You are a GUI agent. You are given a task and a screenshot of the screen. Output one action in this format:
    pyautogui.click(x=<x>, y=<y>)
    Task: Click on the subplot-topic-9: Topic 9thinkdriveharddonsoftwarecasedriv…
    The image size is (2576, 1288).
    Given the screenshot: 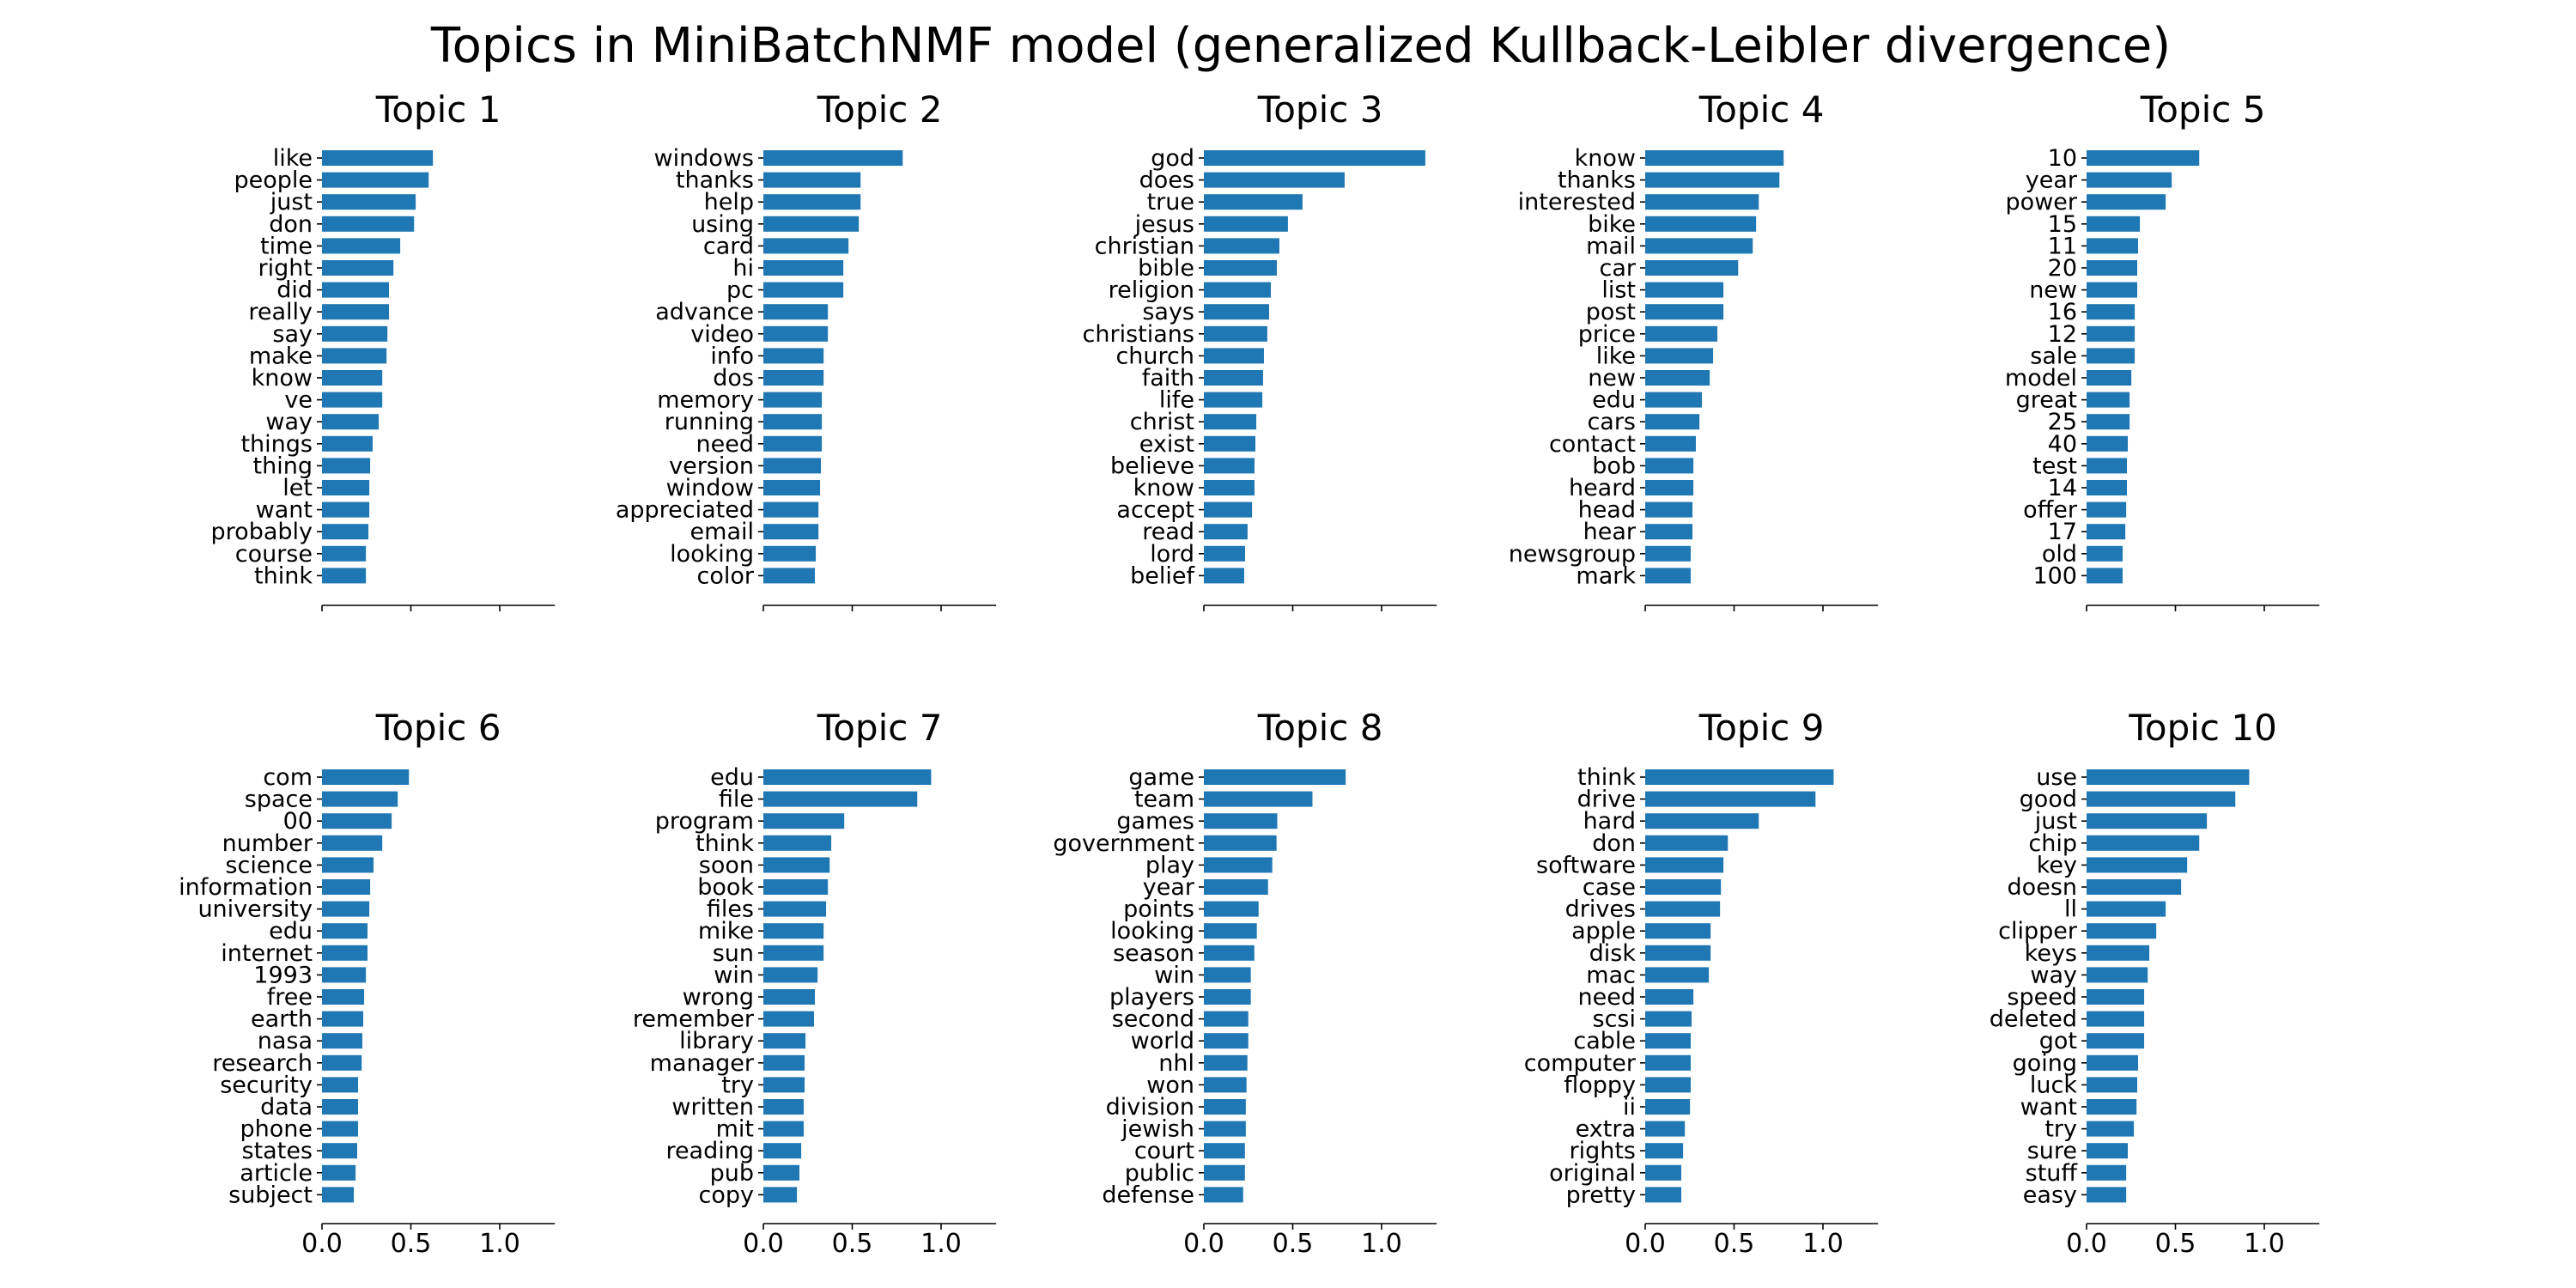 What is the action you would take?
    pyautogui.click(x=1701, y=983)
    